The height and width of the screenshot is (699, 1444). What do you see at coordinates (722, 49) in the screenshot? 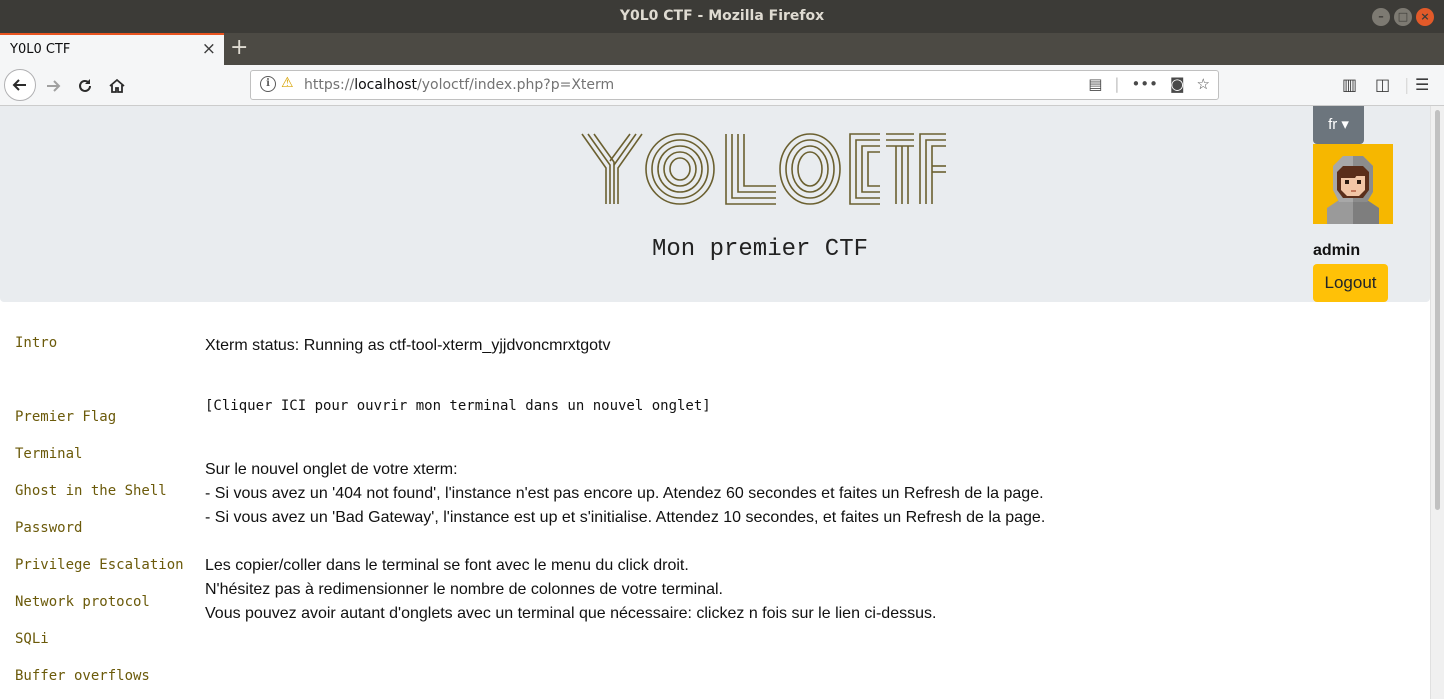
I see `tab-strip: Y0L0 CTF × +` at bounding box center [722, 49].